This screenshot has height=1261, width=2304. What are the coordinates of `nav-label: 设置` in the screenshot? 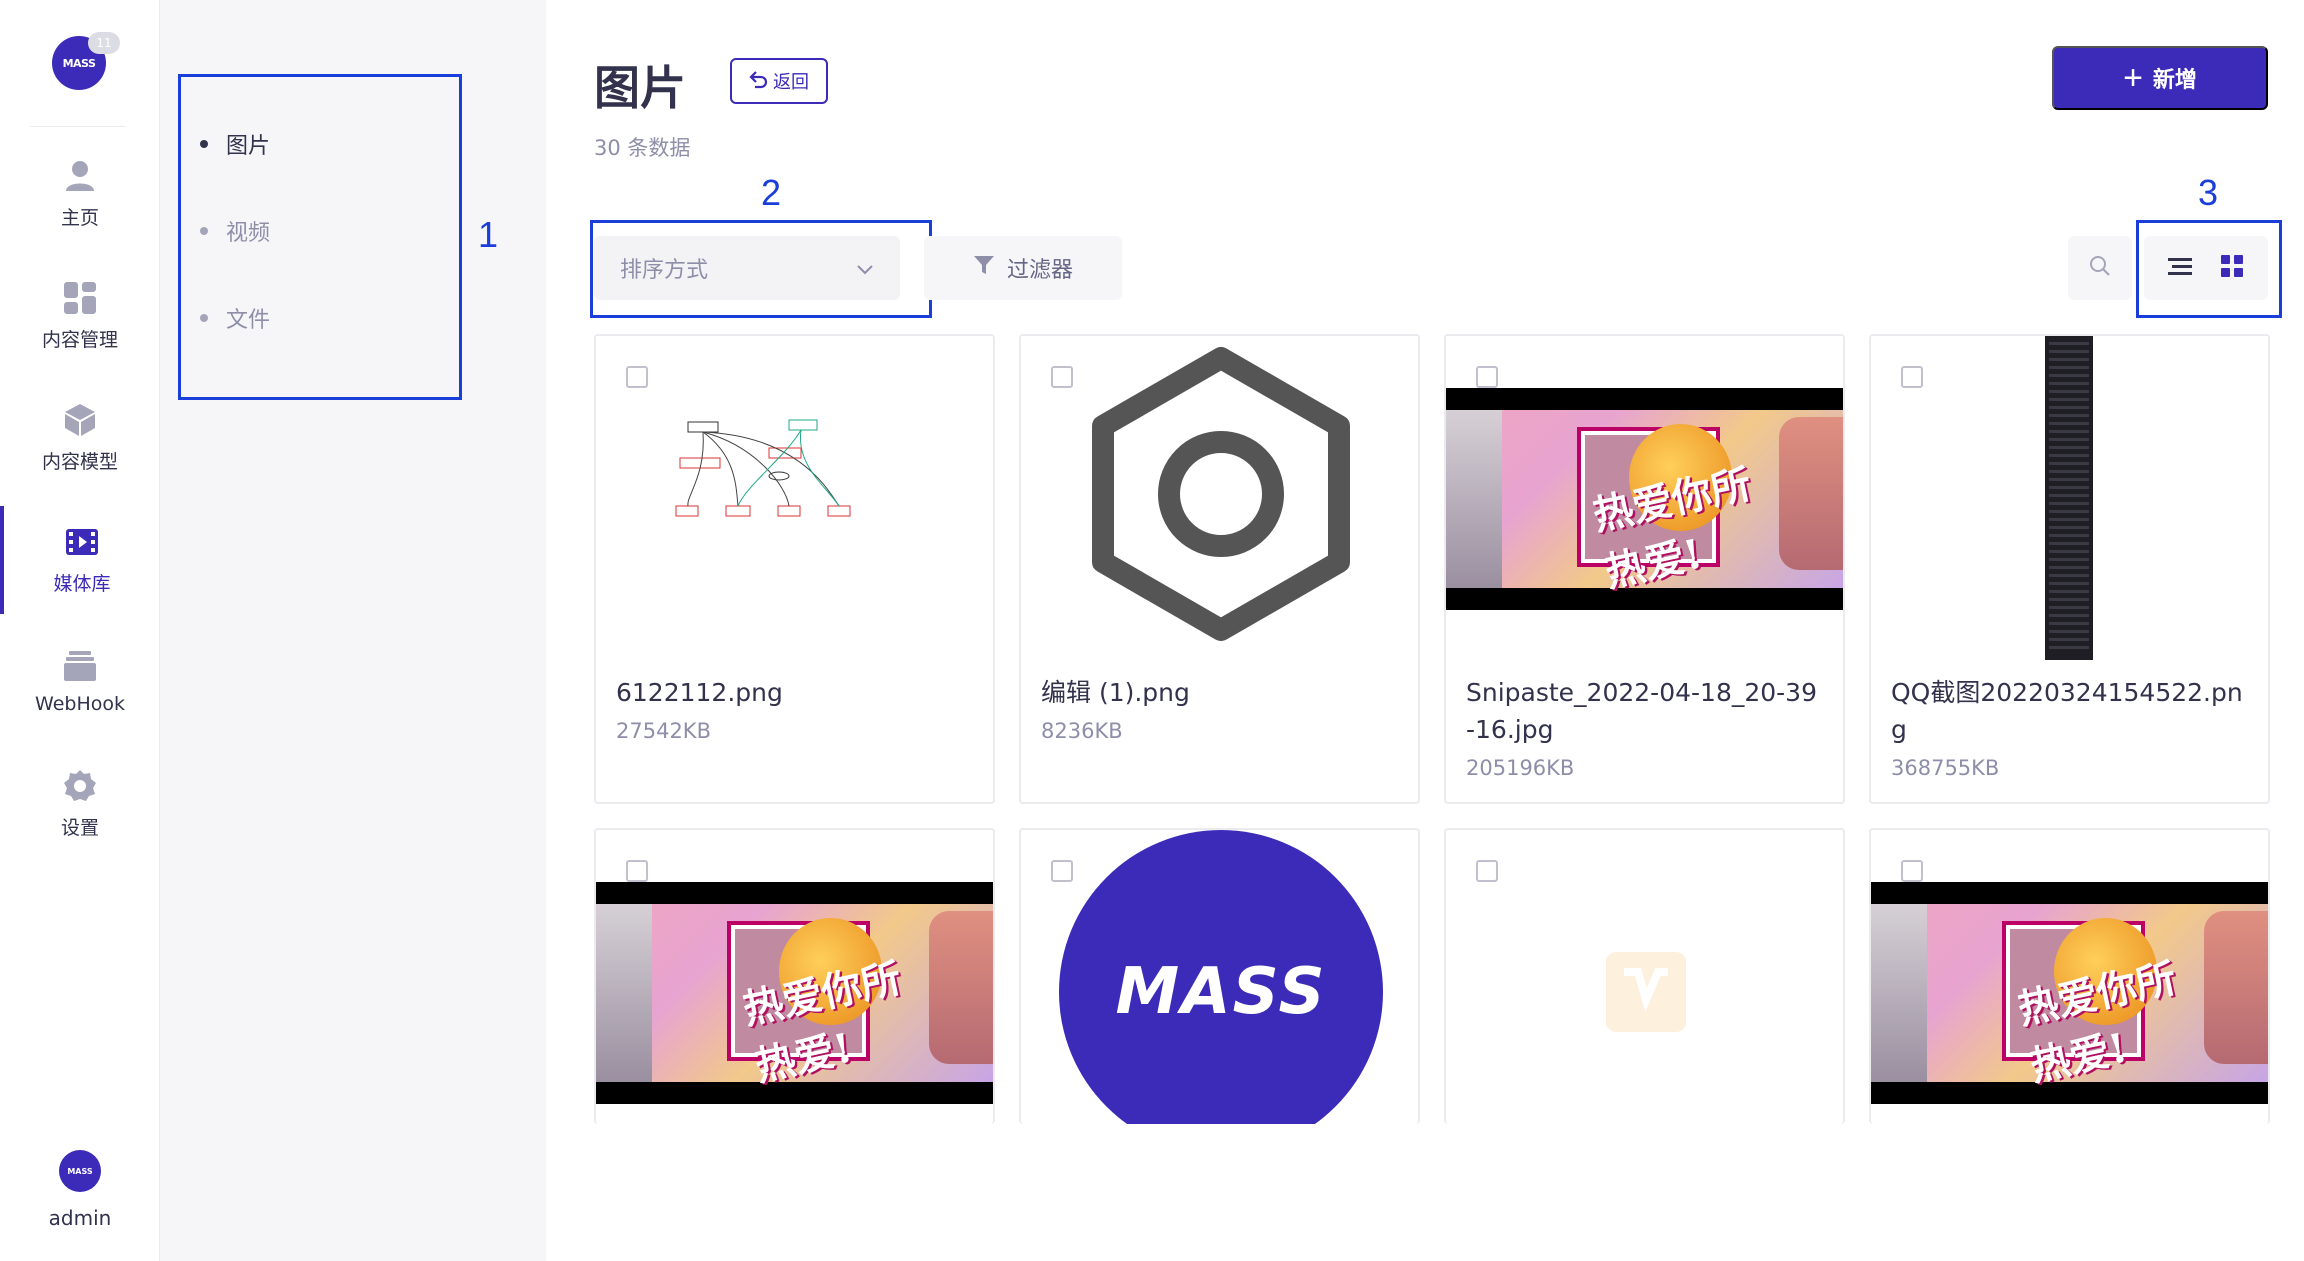 It's located at (79, 827).